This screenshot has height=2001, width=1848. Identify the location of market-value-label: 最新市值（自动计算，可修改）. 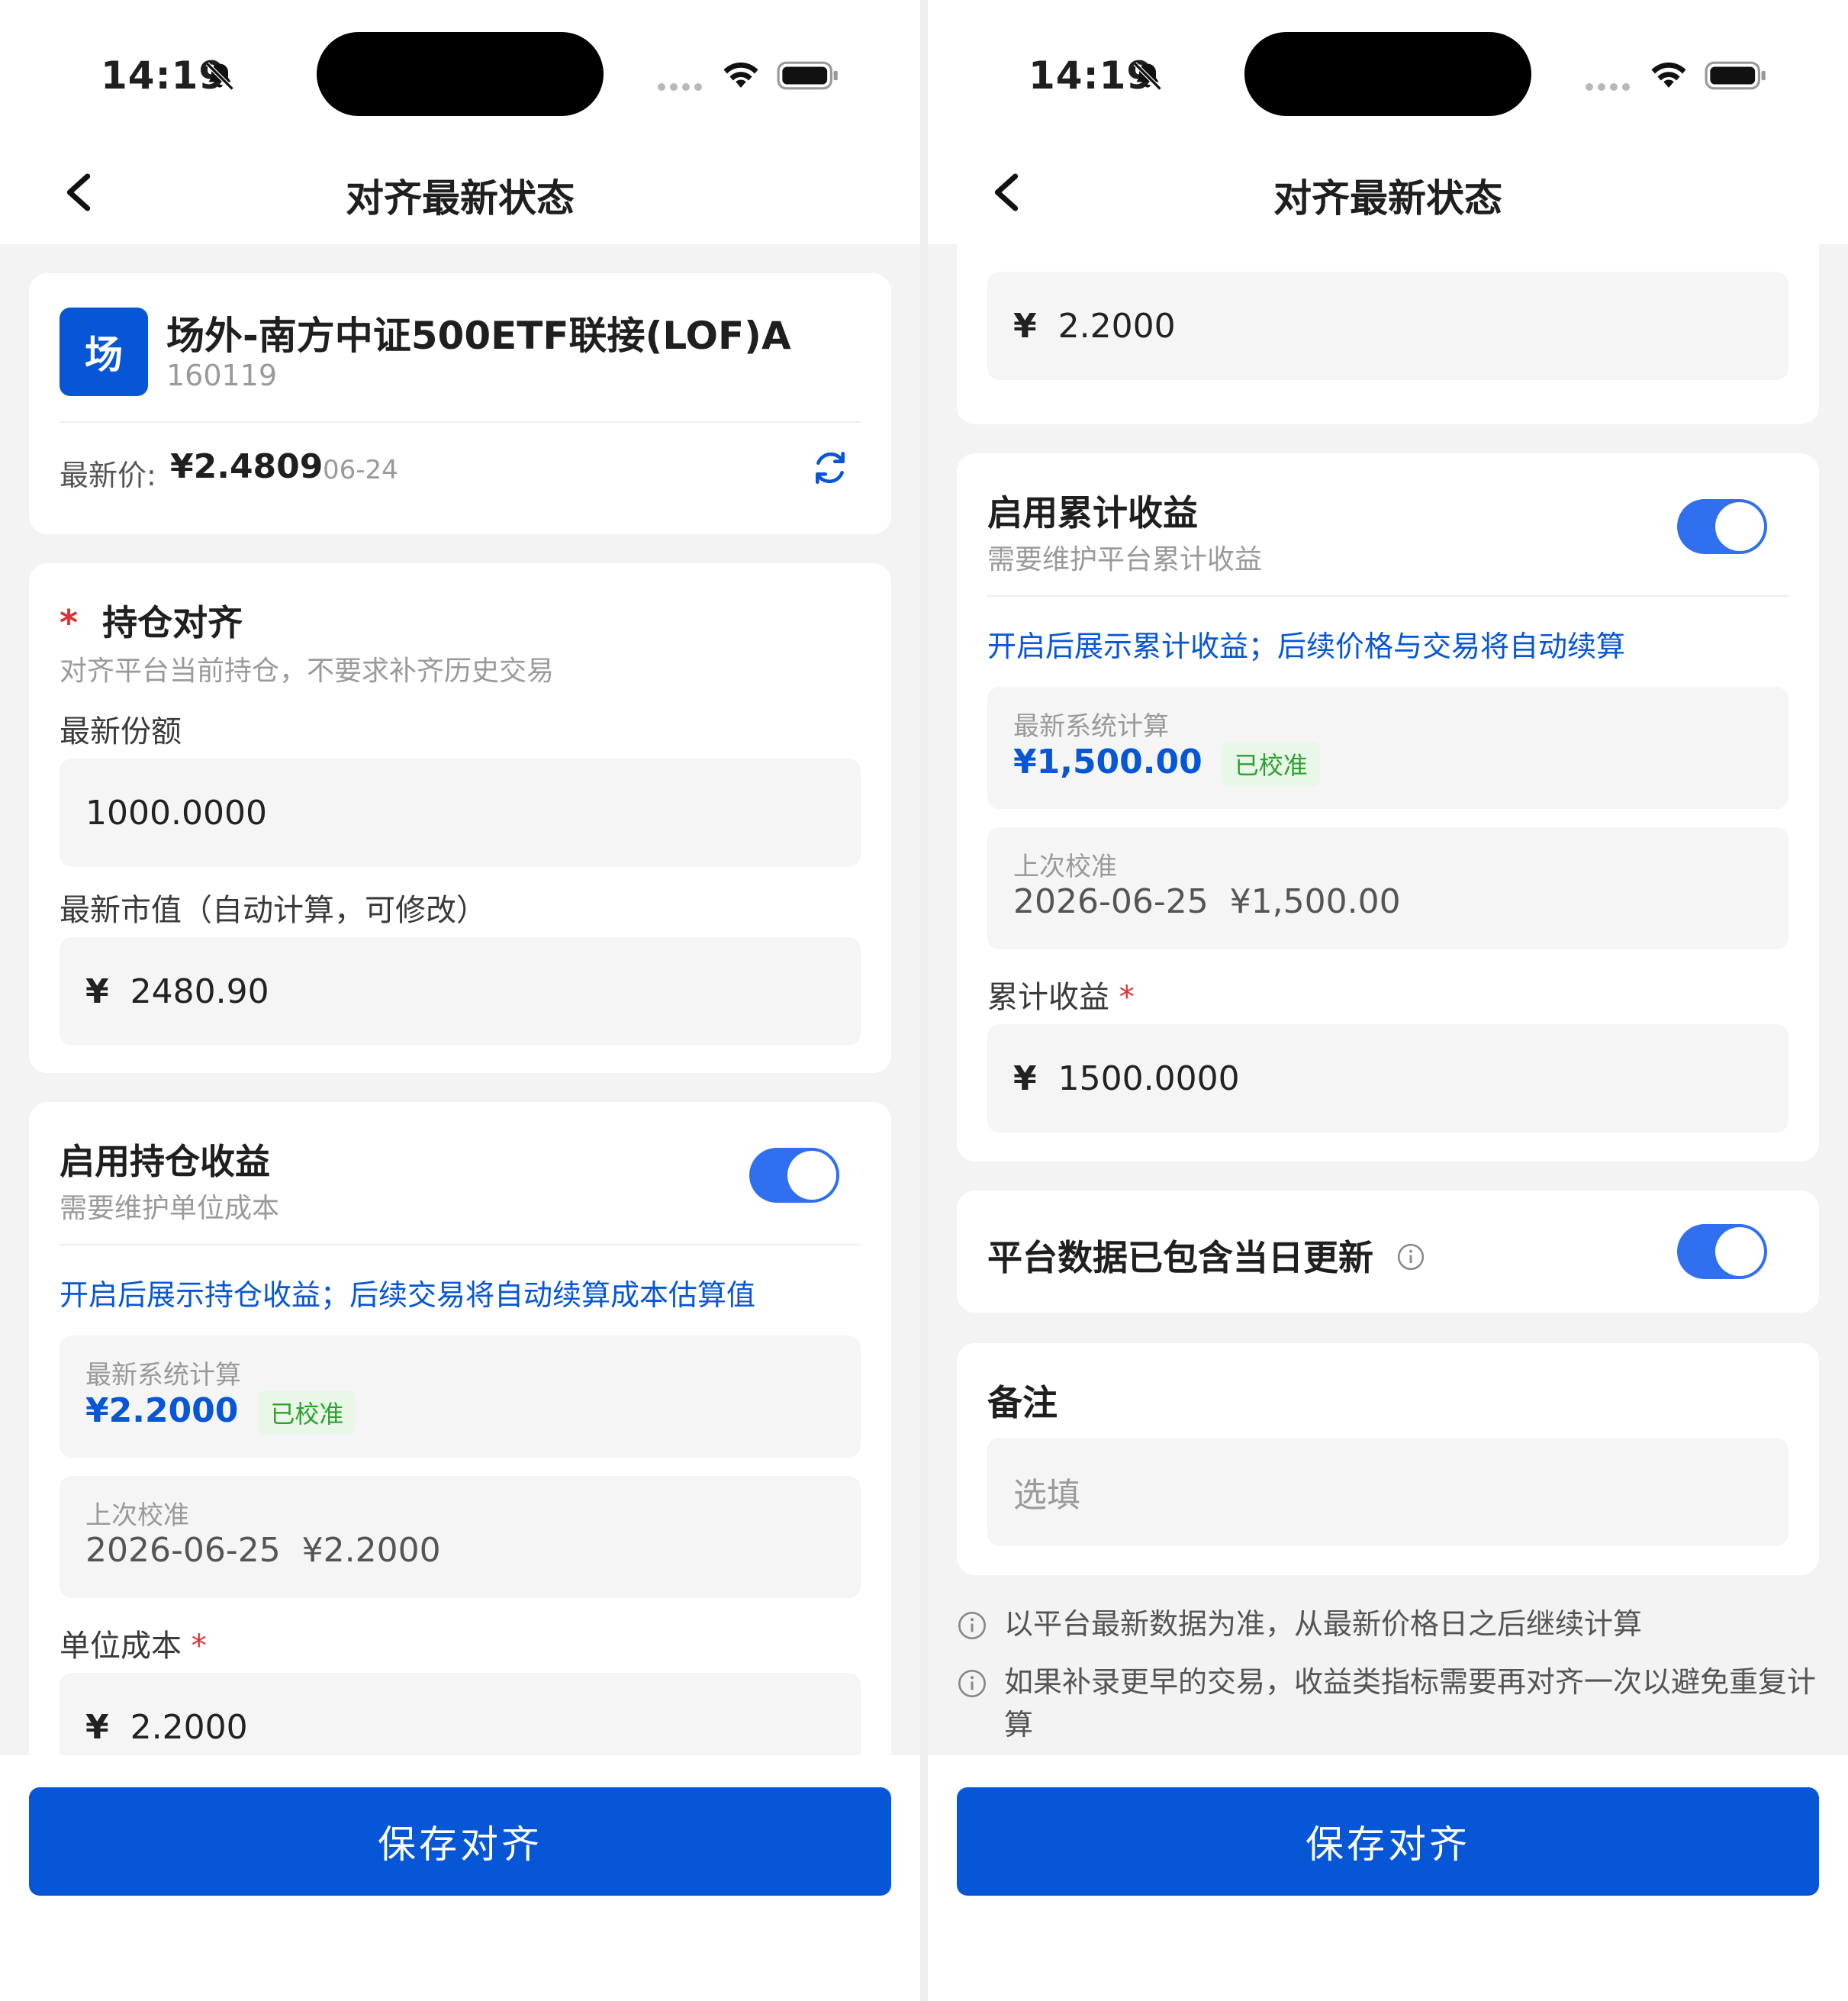
(273, 911).